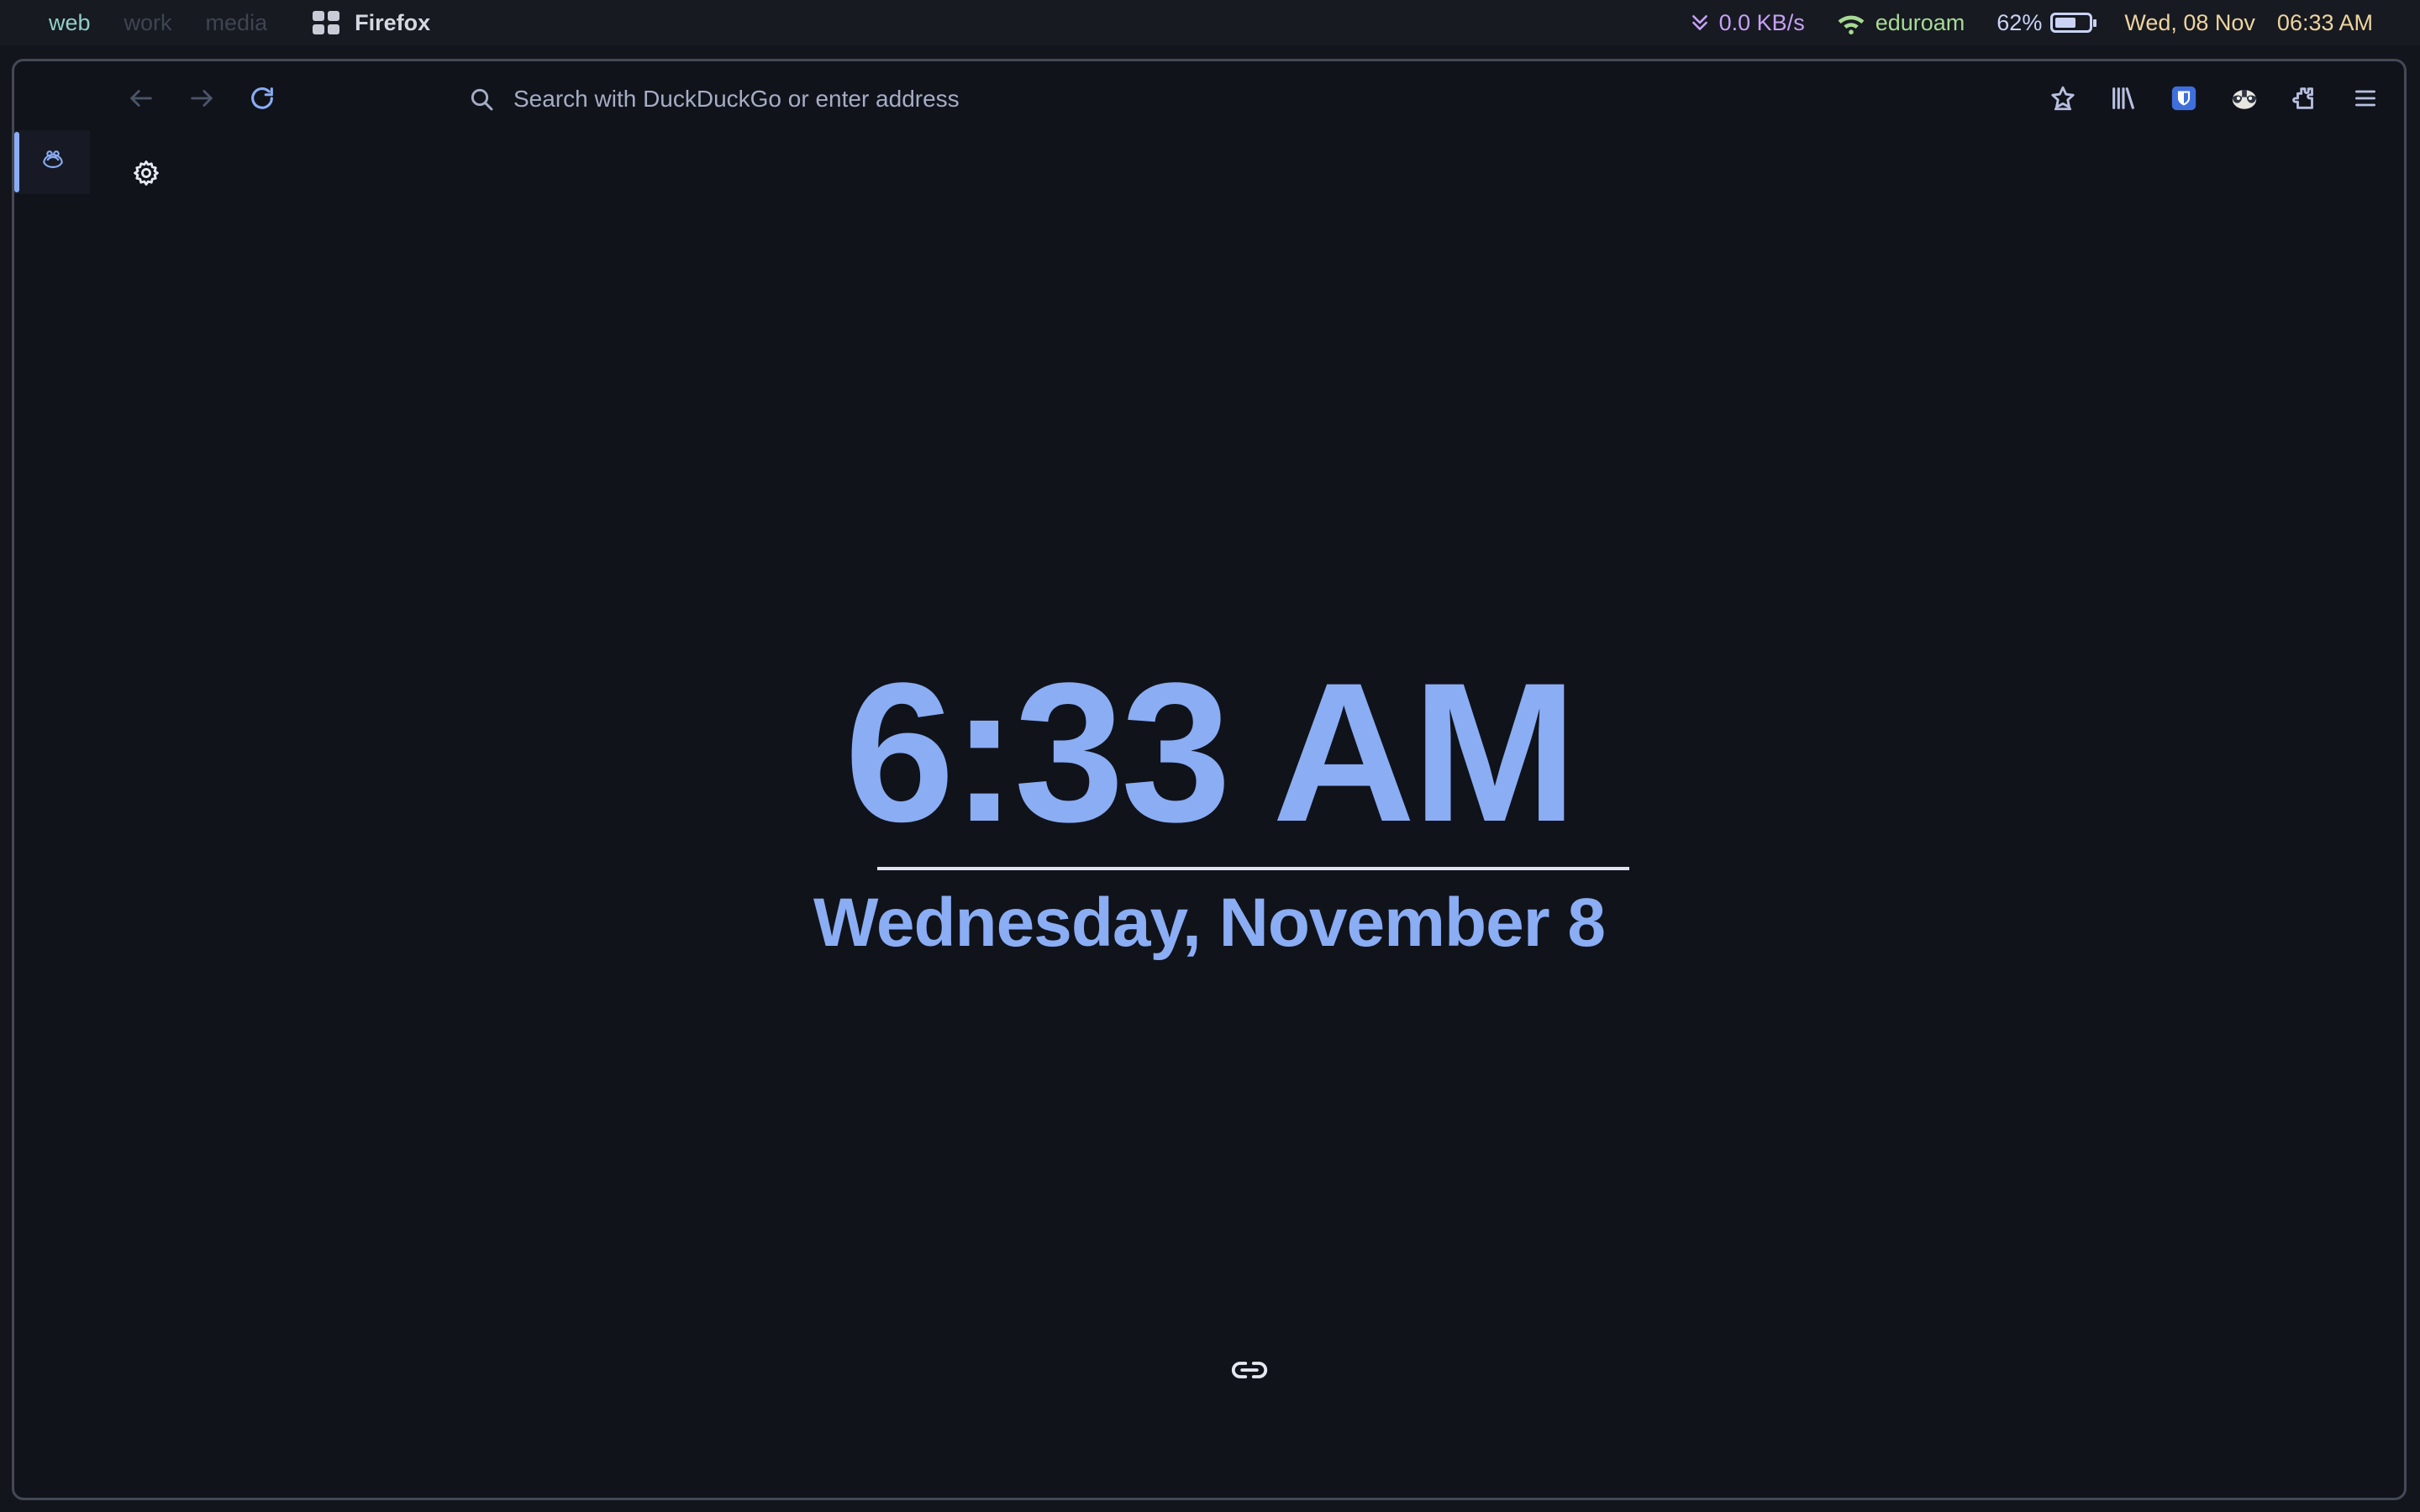  What do you see at coordinates (1253, 868) in the screenshot?
I see `clock-divider` at bounding box center [1253, 868].